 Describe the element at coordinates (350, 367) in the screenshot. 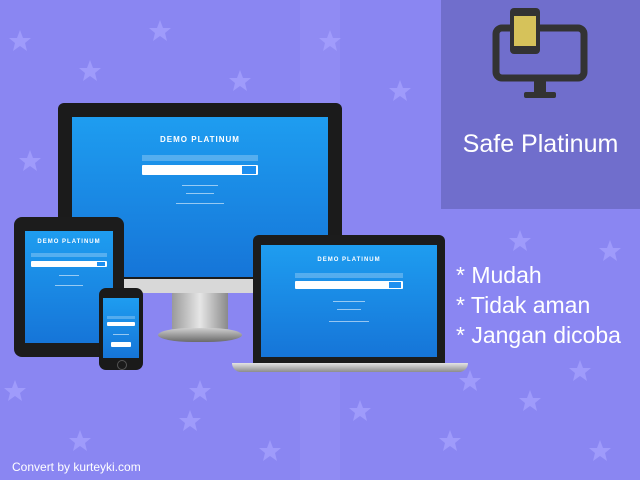

I see `laptop-base` at that location.